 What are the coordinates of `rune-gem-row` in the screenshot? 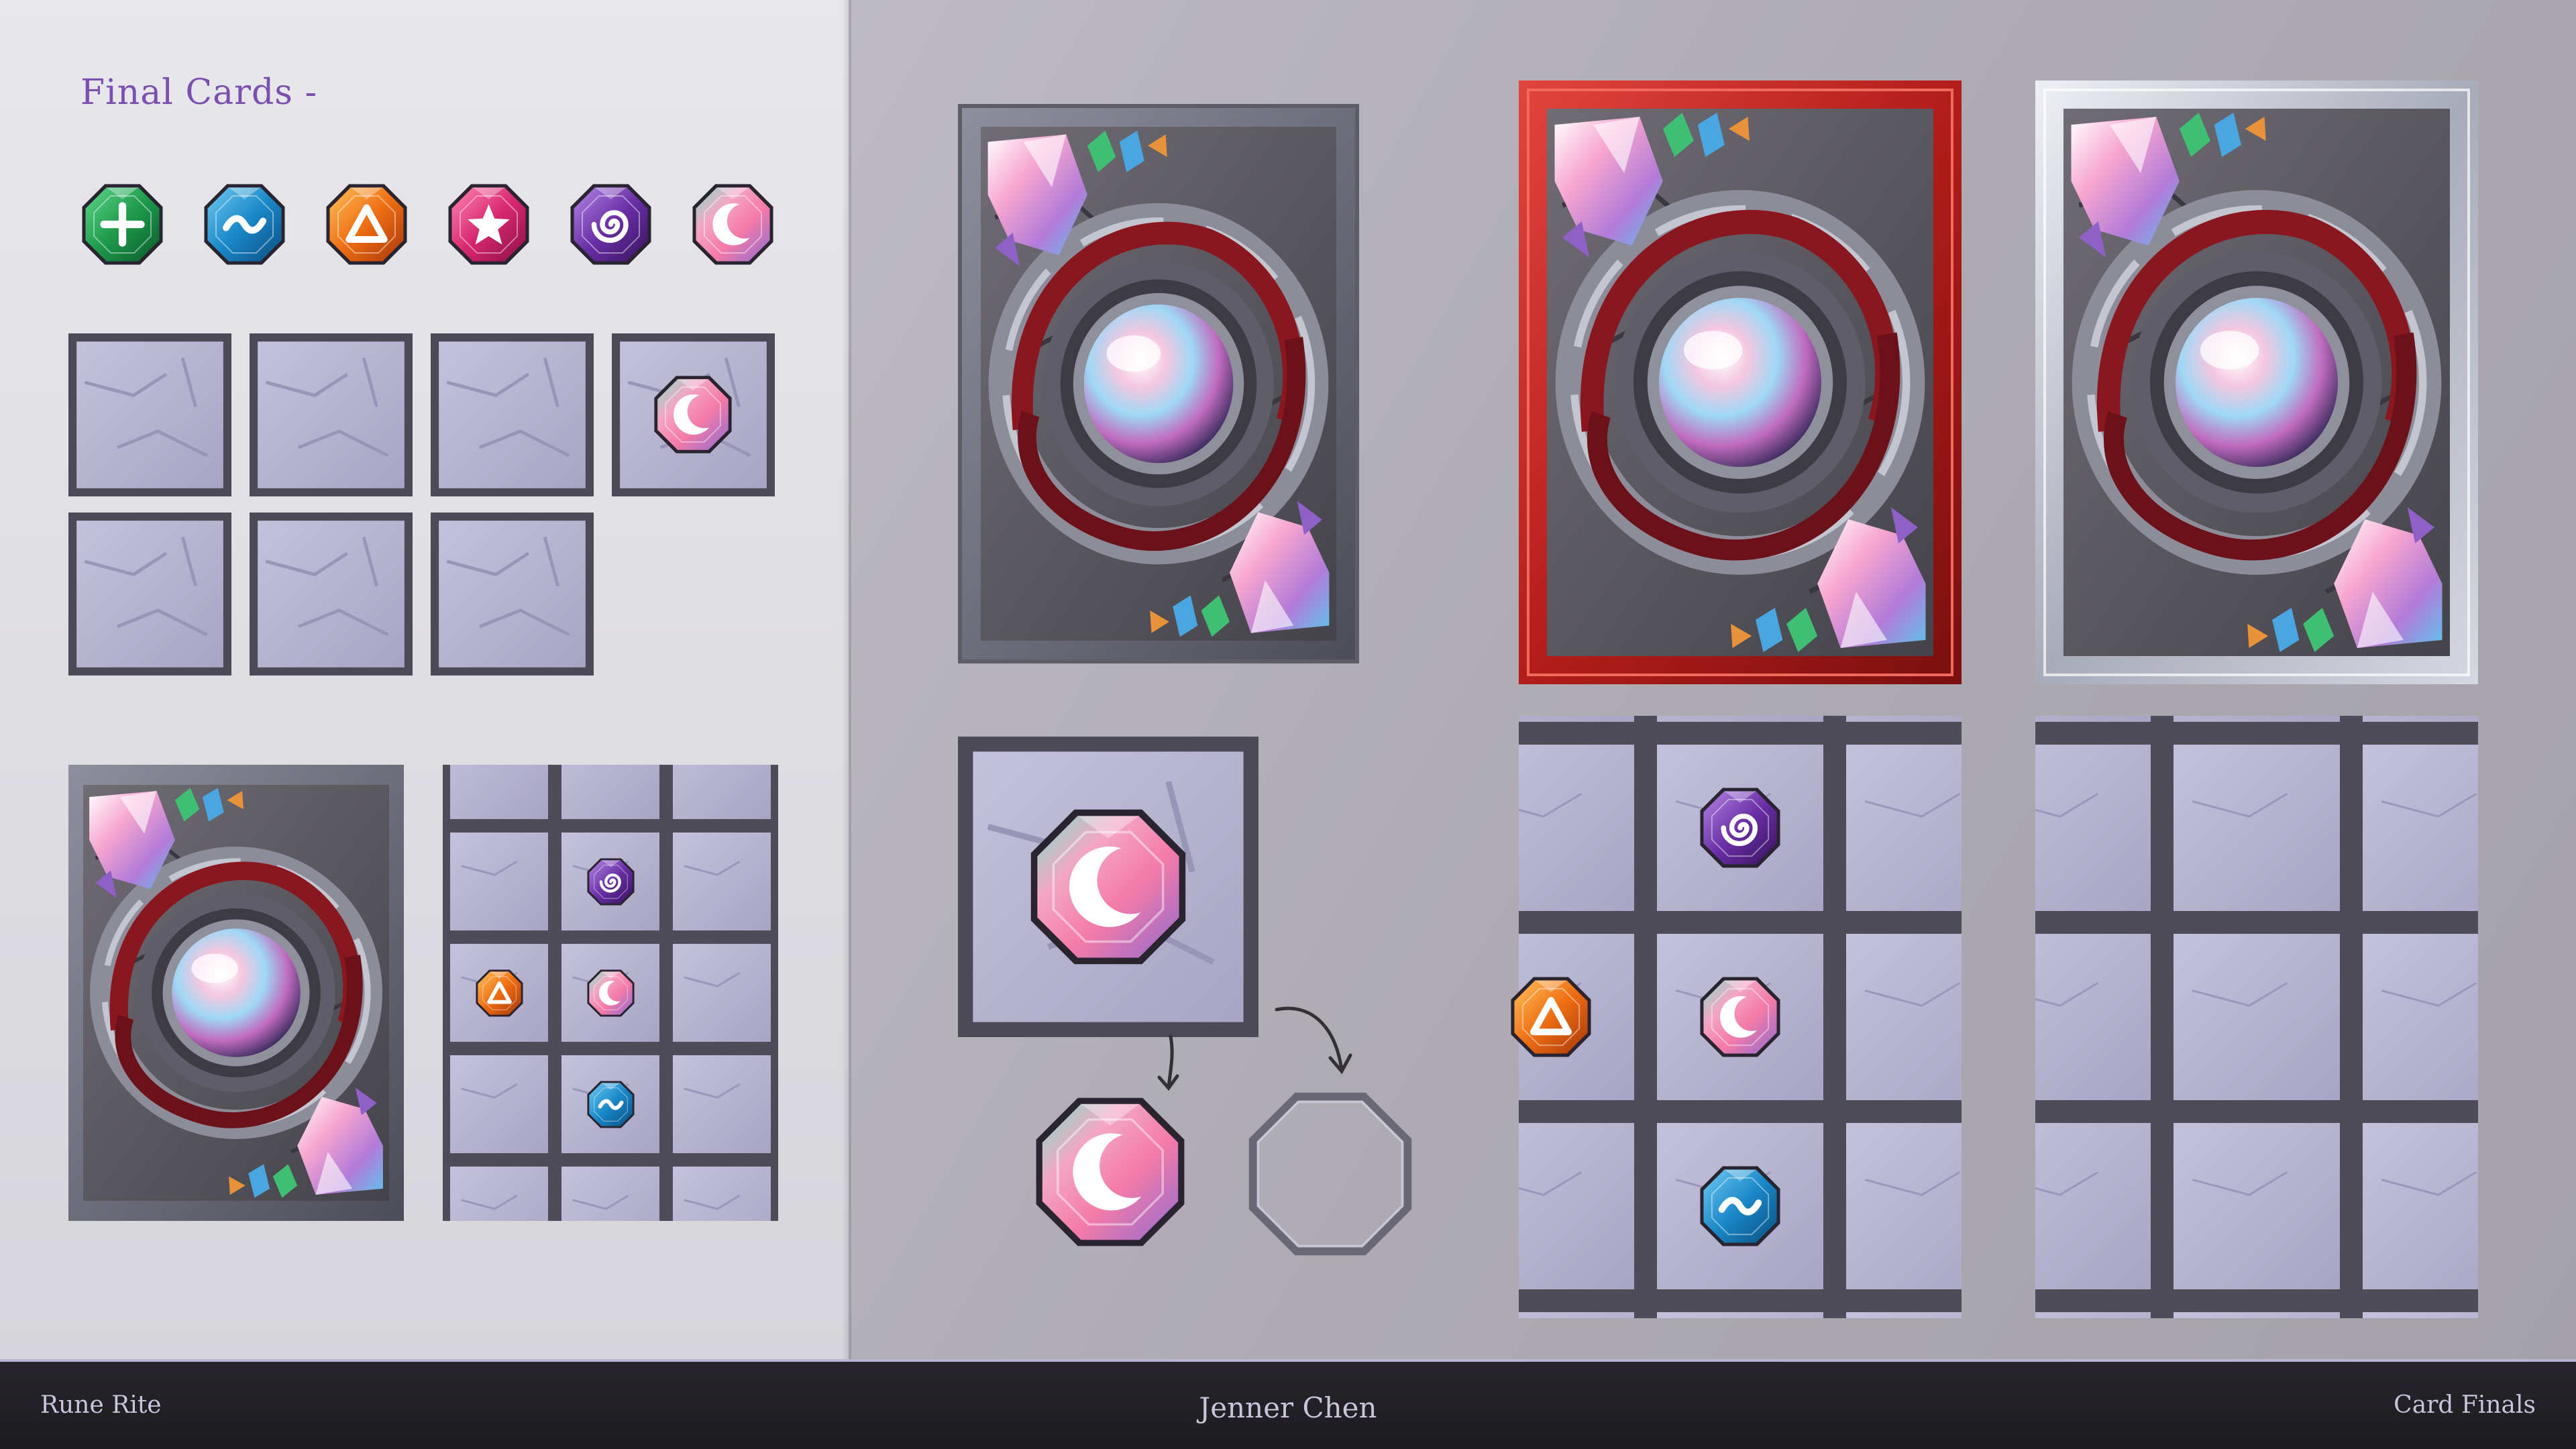 It's located at (426, 226).